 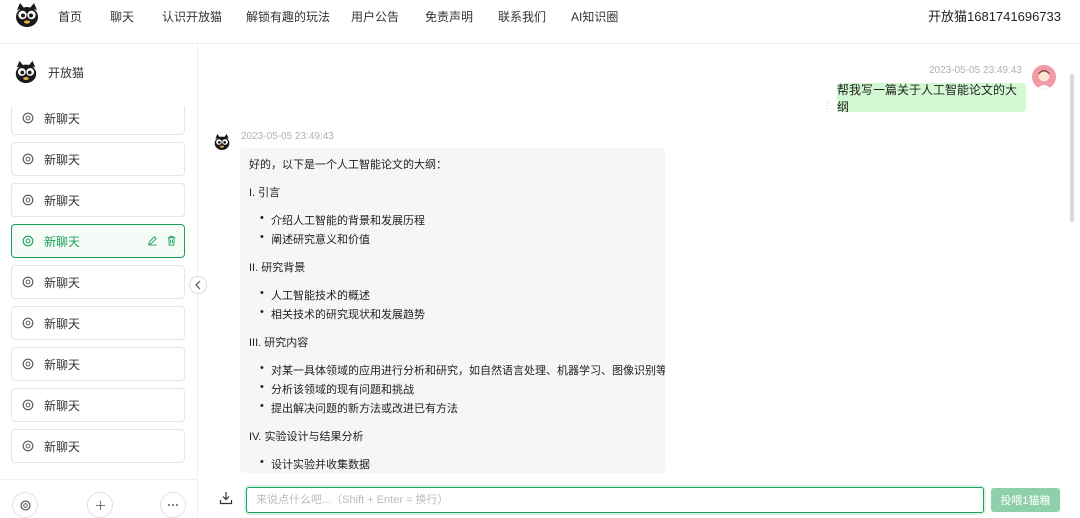 I want to click on avatar-icon, so click(x=1044, y=77).